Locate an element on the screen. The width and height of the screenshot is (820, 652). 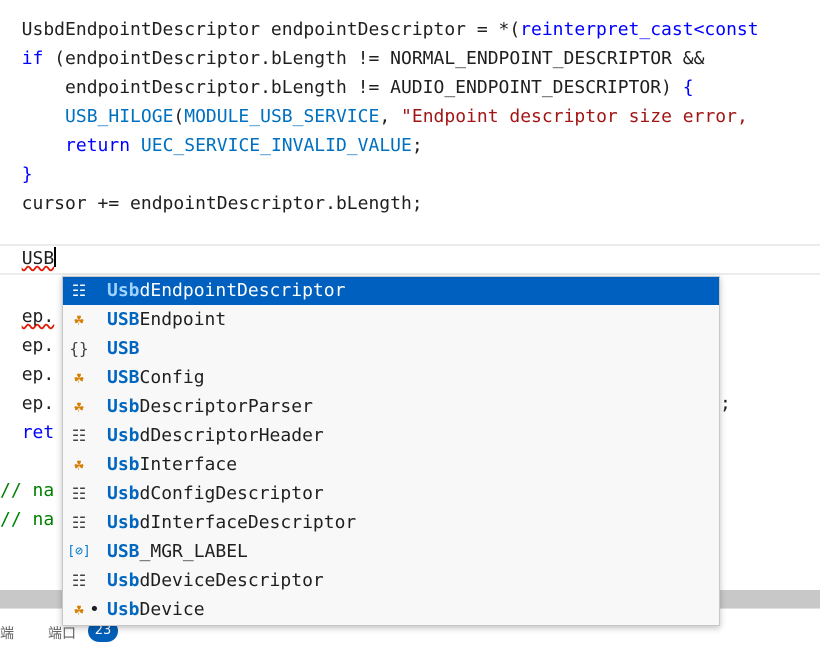
label-rest: dDeviceDescriptor is located at coordinates (231, 580).